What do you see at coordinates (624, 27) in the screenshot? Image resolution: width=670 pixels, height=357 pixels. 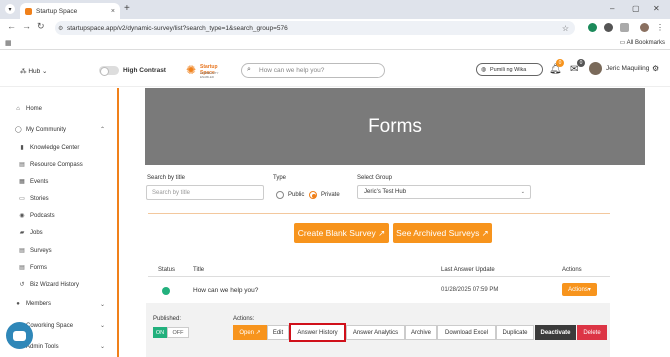 I see `extensions-puzzle-icon` at bounding box center [624, 27].